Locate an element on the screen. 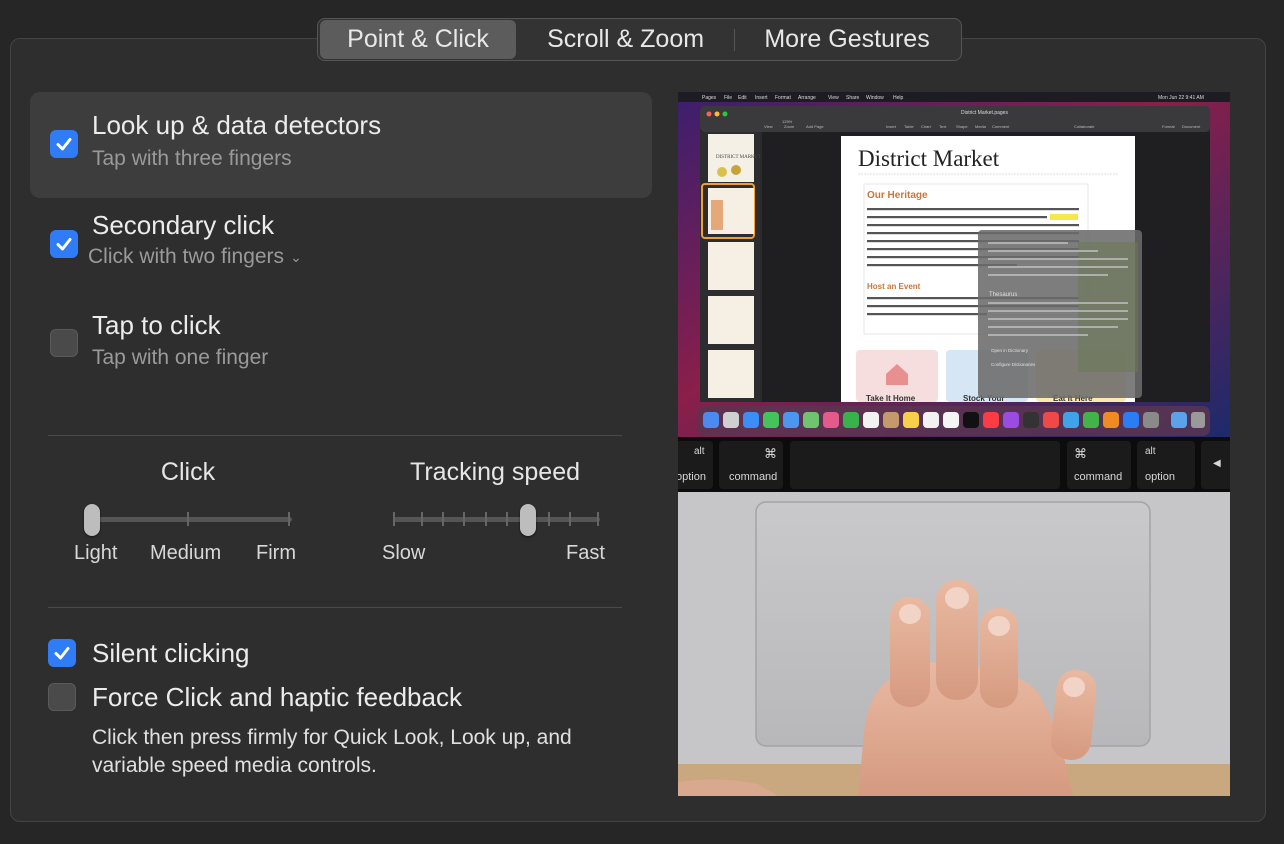 This screenshot has width=1284, height=844. toolbar-view: View is located at coordinates (768, 126).